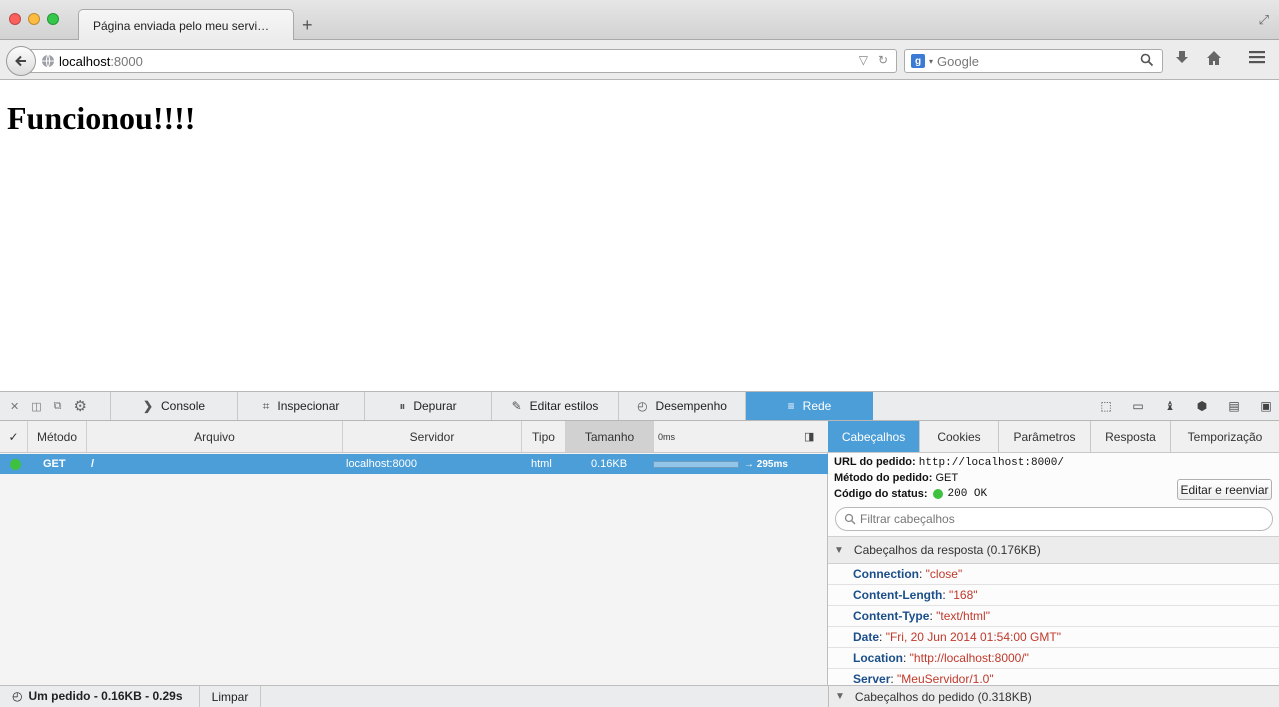 The height and width of the screenshot is (707, 1279). I want to click on devtools-tab-network: ≡ Rede, so click(809, 406).